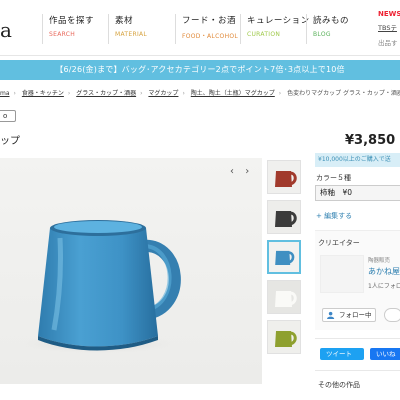 This screenshot has width=400, height=400. What do you see at coordinates (384, 271) in the screenshot?
I see `creator-name: あかね屋` at bounding box center [384, 271].